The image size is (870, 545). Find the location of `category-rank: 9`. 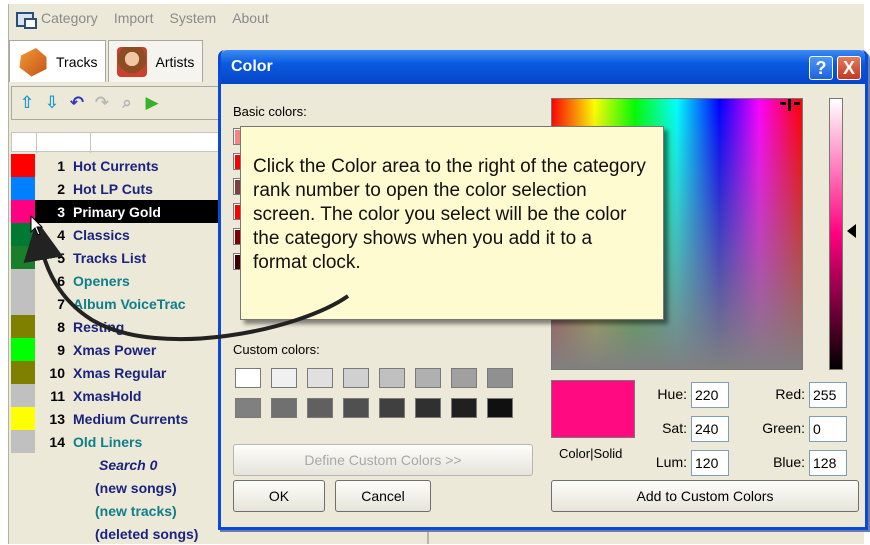

category-rank: 9 is located at coordinates (61, 349).